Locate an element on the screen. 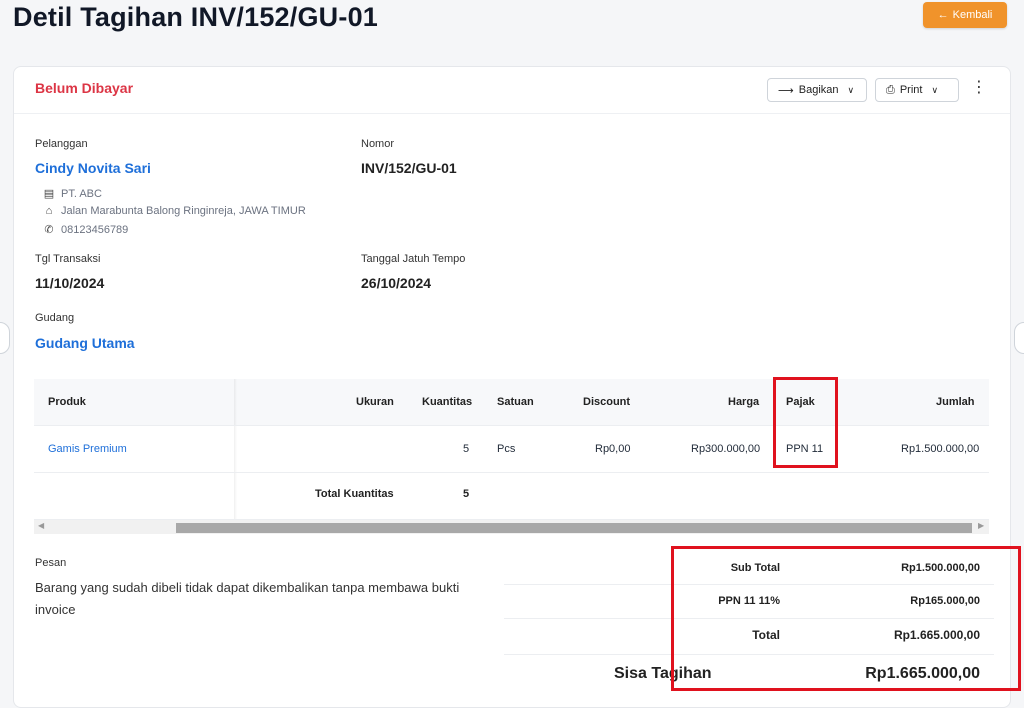 The width and height of the screenshot is (1024, 708). warehouse-label: Gudang is located at coordinates (55, 318).